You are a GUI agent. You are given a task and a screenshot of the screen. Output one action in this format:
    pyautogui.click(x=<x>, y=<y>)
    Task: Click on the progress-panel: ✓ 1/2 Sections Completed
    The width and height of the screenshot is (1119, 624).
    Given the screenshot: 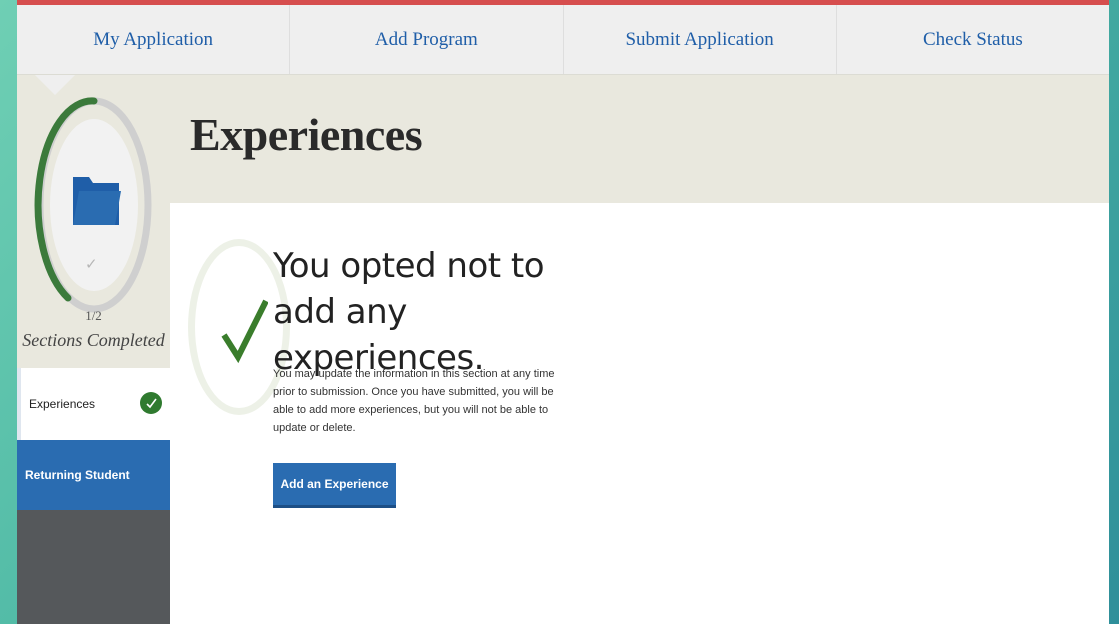 What is the action you would take?
    pyautogui.click(x=93, y=221)
    